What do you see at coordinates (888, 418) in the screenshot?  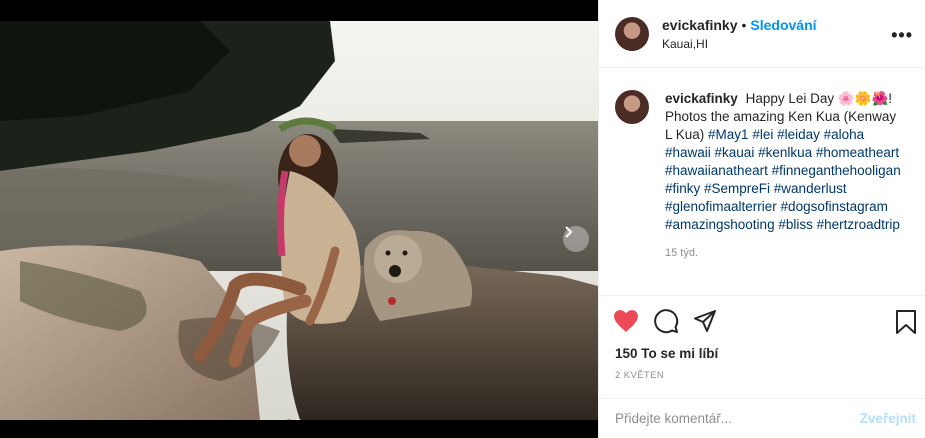 I see `post-comment-button: Zveřejnit` at bounding box center [888, 418].